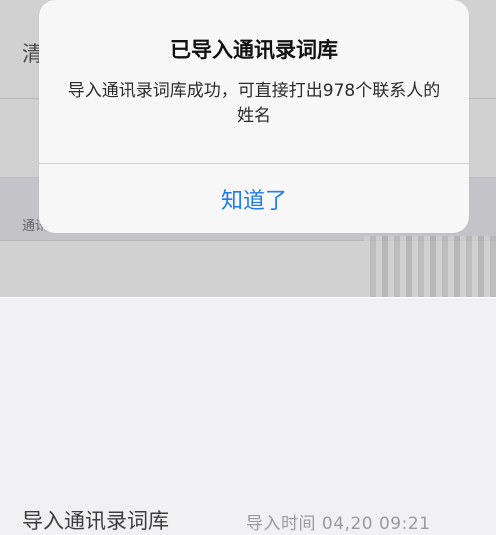 Image resolution: width=496 pixels, height=535 pixels. What do you see at coordinates (95, 521) in the screenshot?
I see `import-contacts-dictionary-label: 导入通讯录词库` at bounding box center [95, 521].